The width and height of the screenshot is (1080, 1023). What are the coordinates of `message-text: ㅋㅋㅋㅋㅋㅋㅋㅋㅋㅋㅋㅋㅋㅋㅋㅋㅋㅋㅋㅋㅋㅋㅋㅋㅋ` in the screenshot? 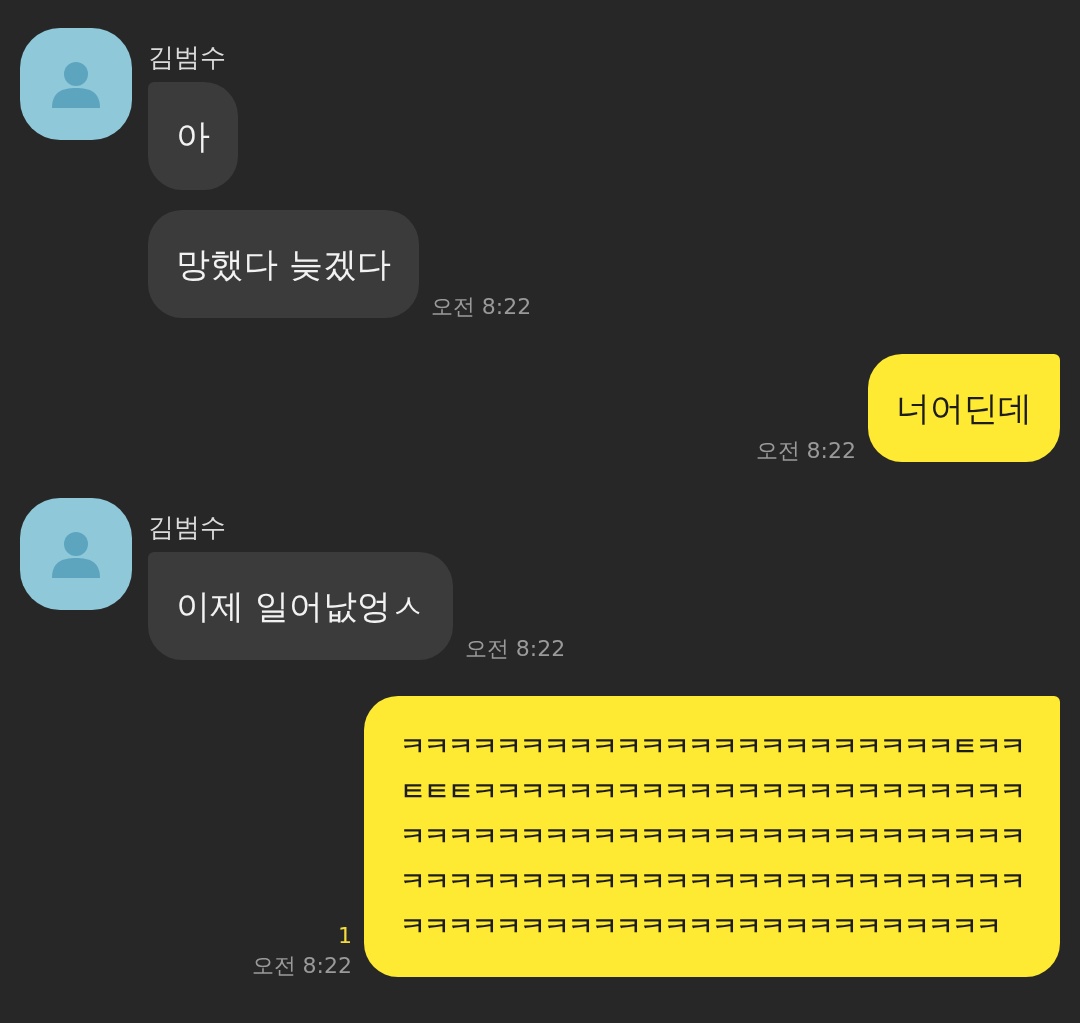 It's located at (700, 926).